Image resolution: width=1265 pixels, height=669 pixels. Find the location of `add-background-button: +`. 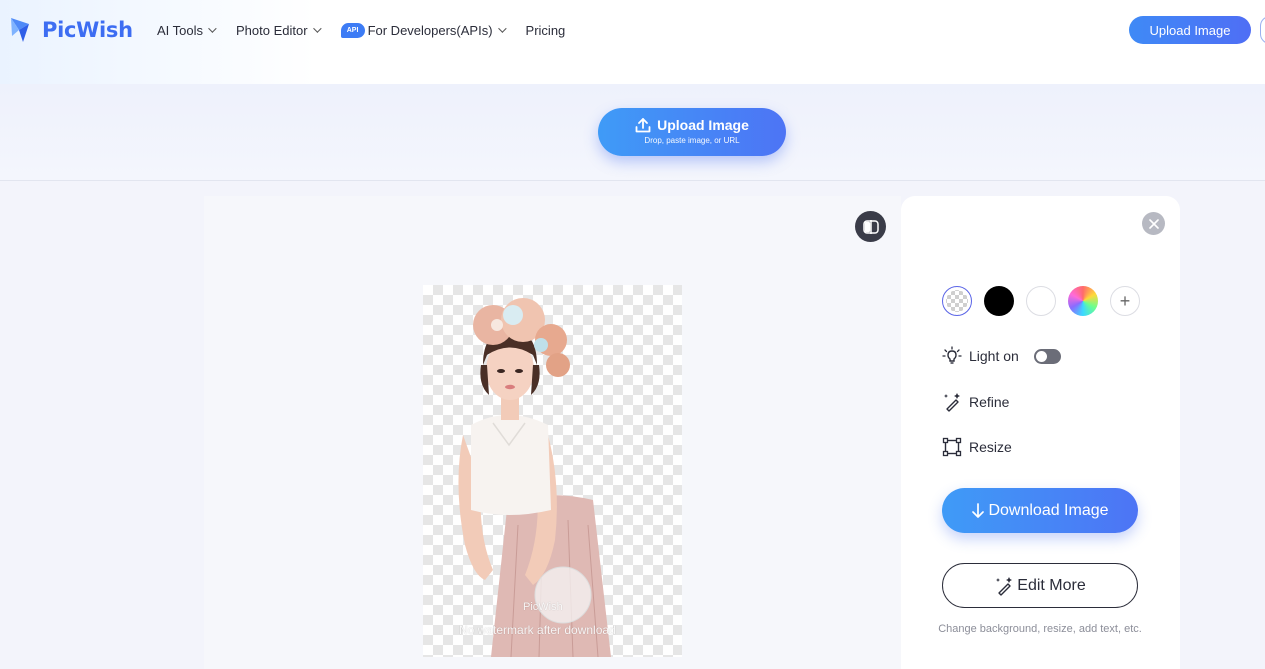

add-background-button: + is located at coordinates (1125, 301).